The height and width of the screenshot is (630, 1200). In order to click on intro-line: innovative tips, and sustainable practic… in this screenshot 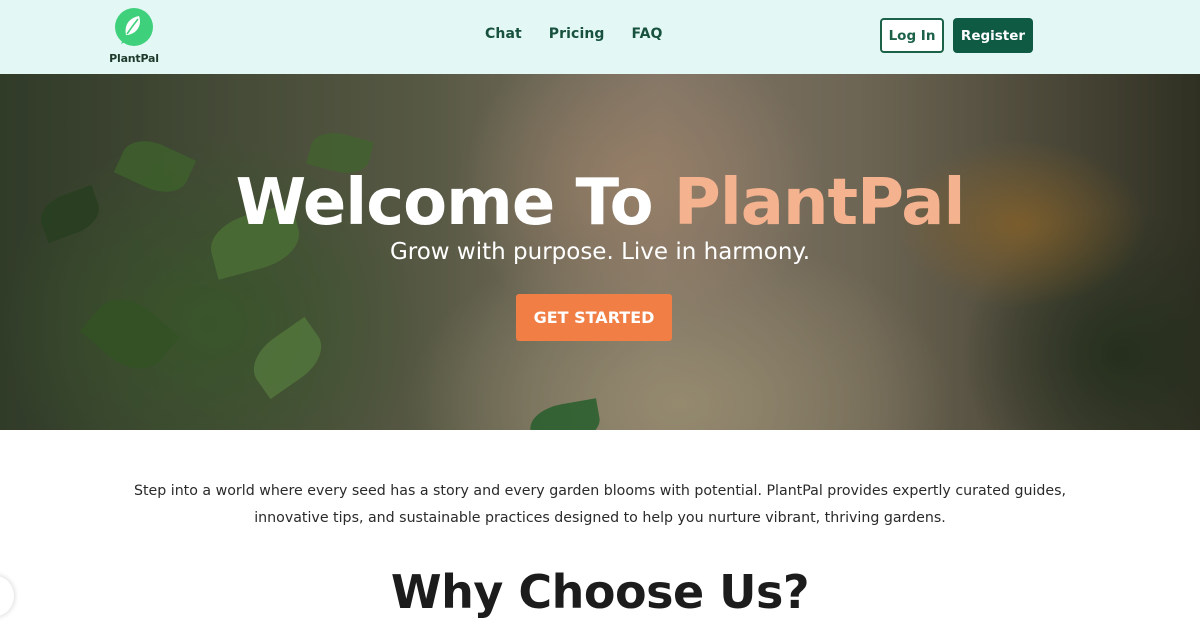, I will do `click(600, 518)`.